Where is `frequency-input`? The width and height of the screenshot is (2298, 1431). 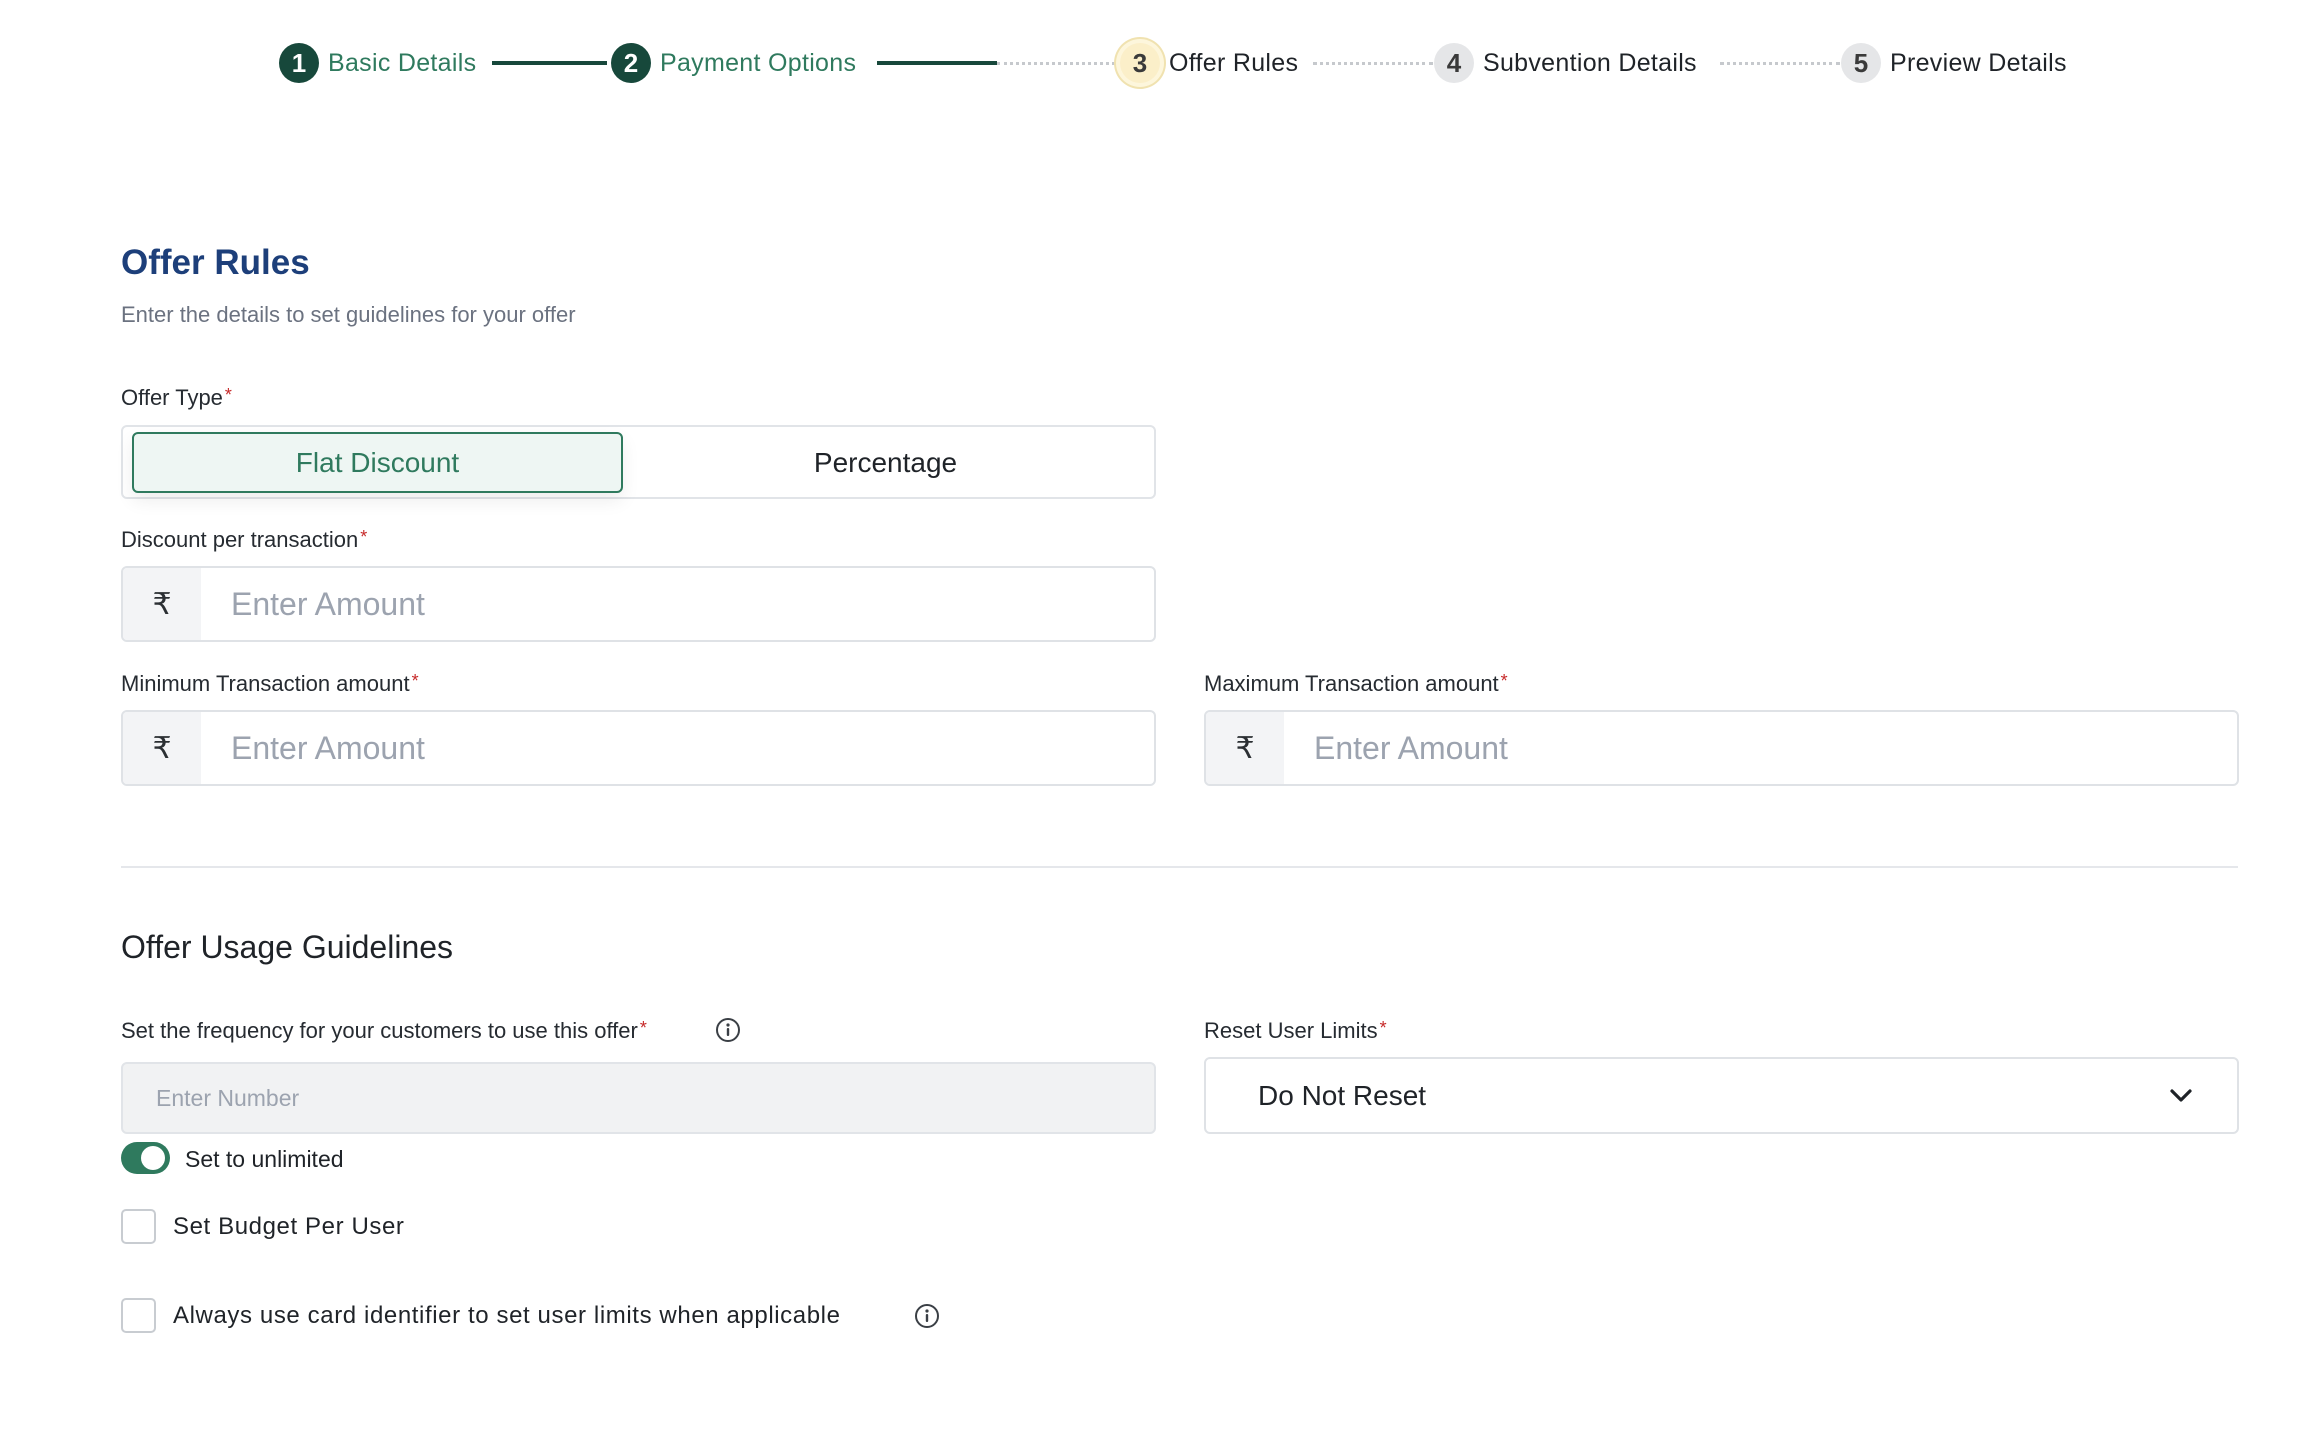 frequency-input is located at coordinates (638, 1098).